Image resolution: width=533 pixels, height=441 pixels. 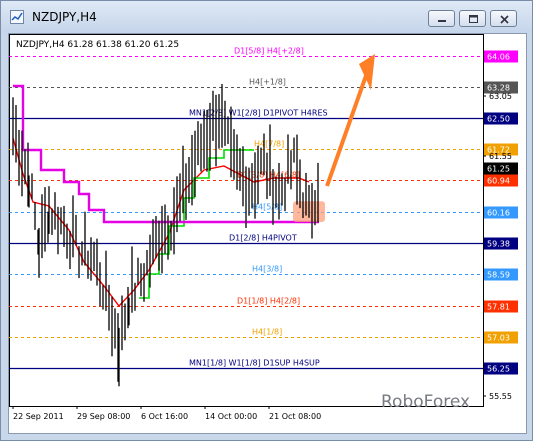 I want to click on level-price-tag-text: 57.03, so click(x=498, y=338).